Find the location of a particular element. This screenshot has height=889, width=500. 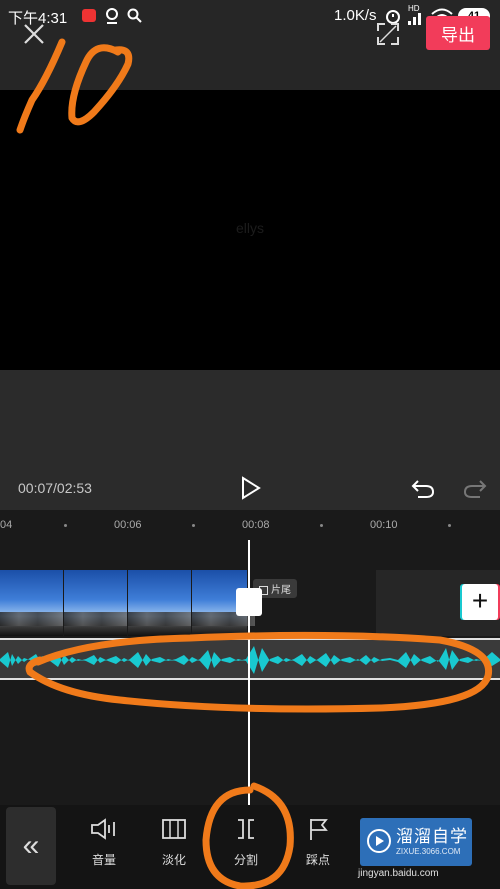

tick-label: 04 is located at coordinates (6, 525).